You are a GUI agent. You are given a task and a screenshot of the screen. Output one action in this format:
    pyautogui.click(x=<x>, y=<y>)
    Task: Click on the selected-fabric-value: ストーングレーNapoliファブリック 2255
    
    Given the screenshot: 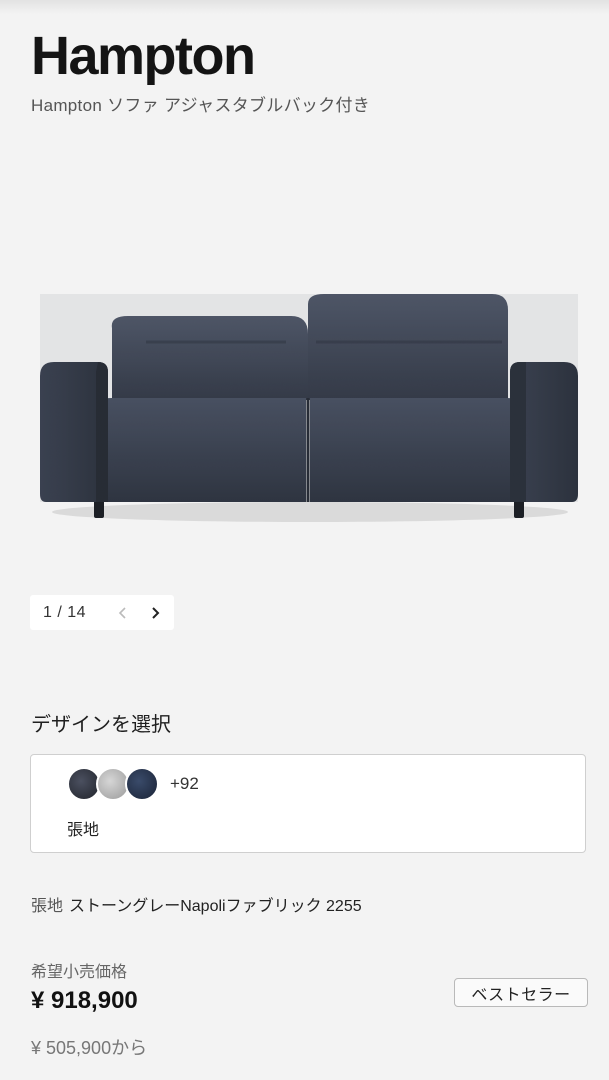 What is the action you would take?
    pyautogui.click(x=215, y=906)
    